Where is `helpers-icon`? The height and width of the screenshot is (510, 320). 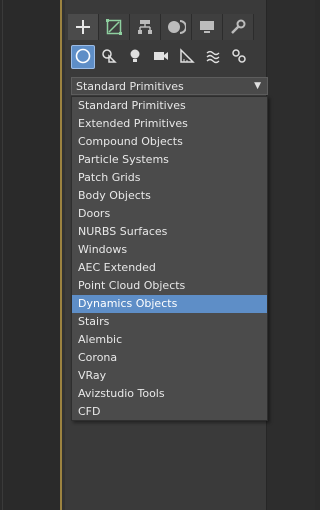 helpers-icon is located at coordinates (187, 57).